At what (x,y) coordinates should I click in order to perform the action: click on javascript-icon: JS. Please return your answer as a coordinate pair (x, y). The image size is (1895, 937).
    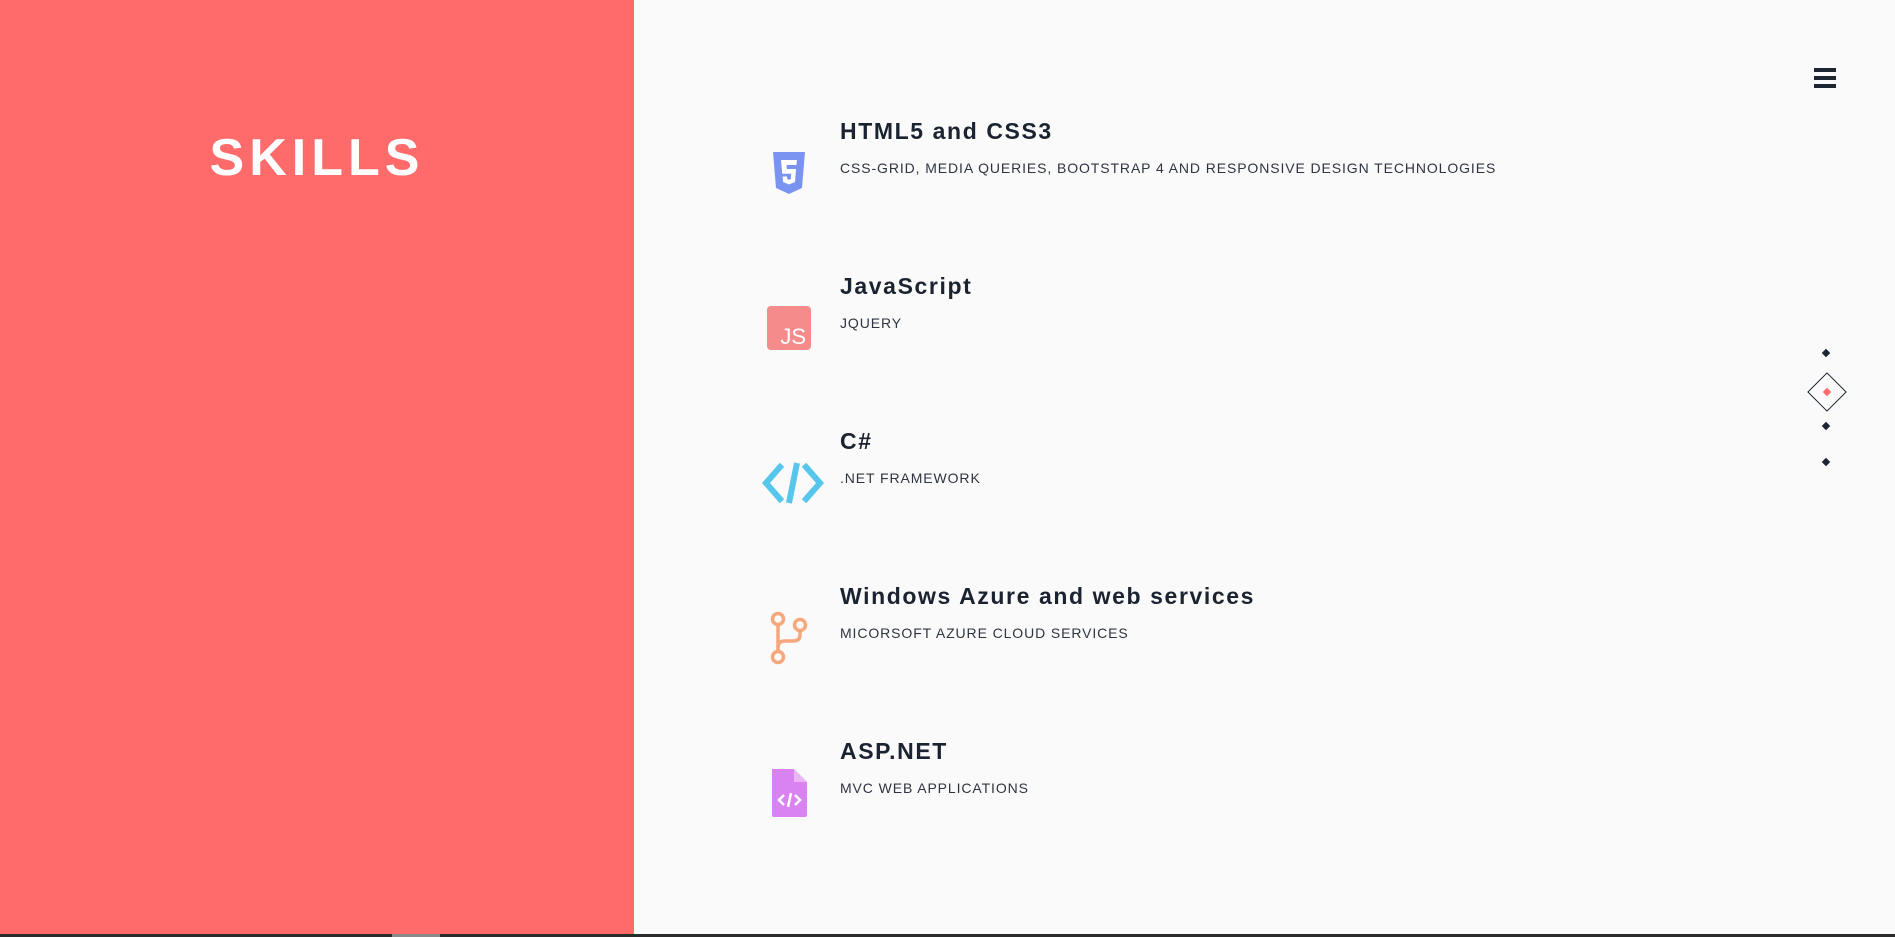
    Looking at the image, I should click on (789, 328).